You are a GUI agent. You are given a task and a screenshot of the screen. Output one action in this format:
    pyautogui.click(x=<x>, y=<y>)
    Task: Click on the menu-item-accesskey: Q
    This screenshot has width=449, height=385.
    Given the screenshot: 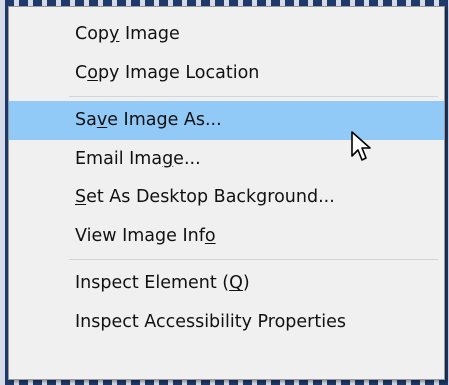 What is the action you would take?
    pyautogui.click(x=236, y=283)
    